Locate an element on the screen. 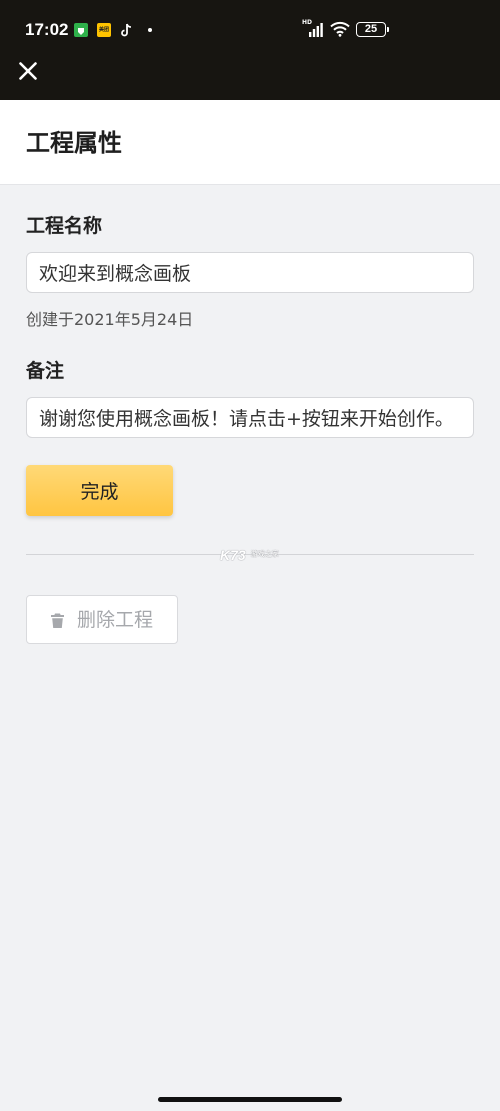  battery-tip is located at coordinates (388, 29).